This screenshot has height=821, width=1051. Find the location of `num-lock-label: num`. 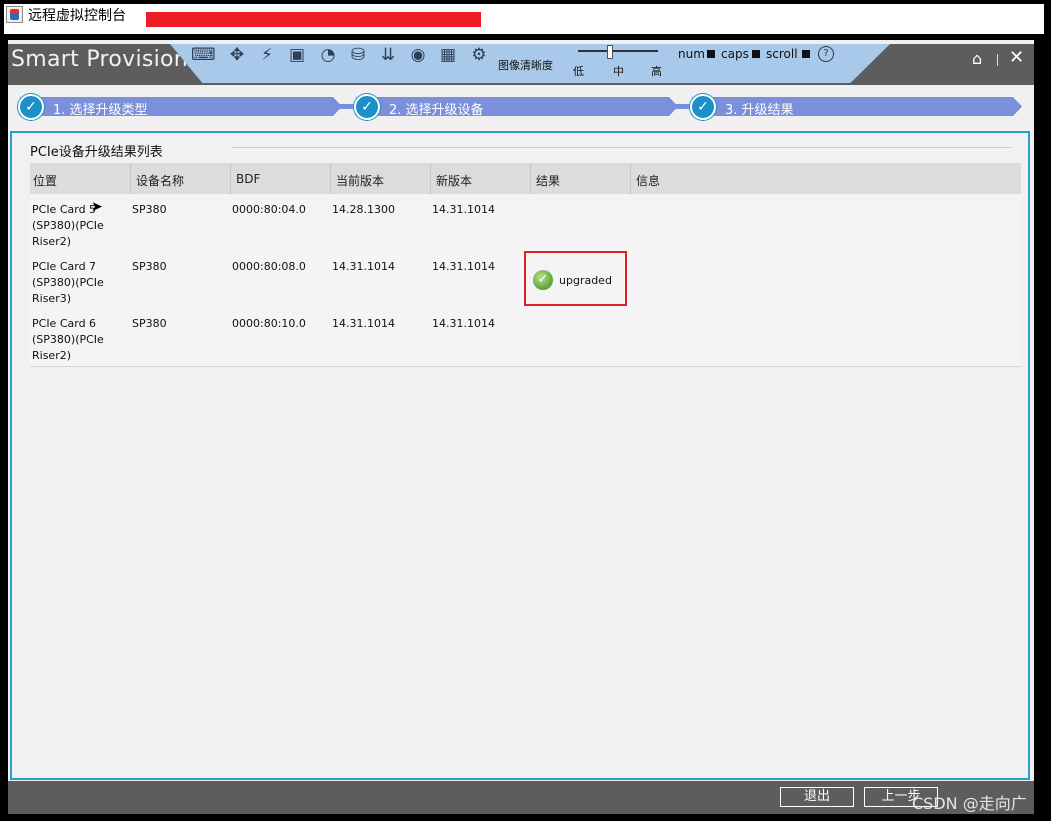

num-lock-label: num is located at coordinates (691, 54).